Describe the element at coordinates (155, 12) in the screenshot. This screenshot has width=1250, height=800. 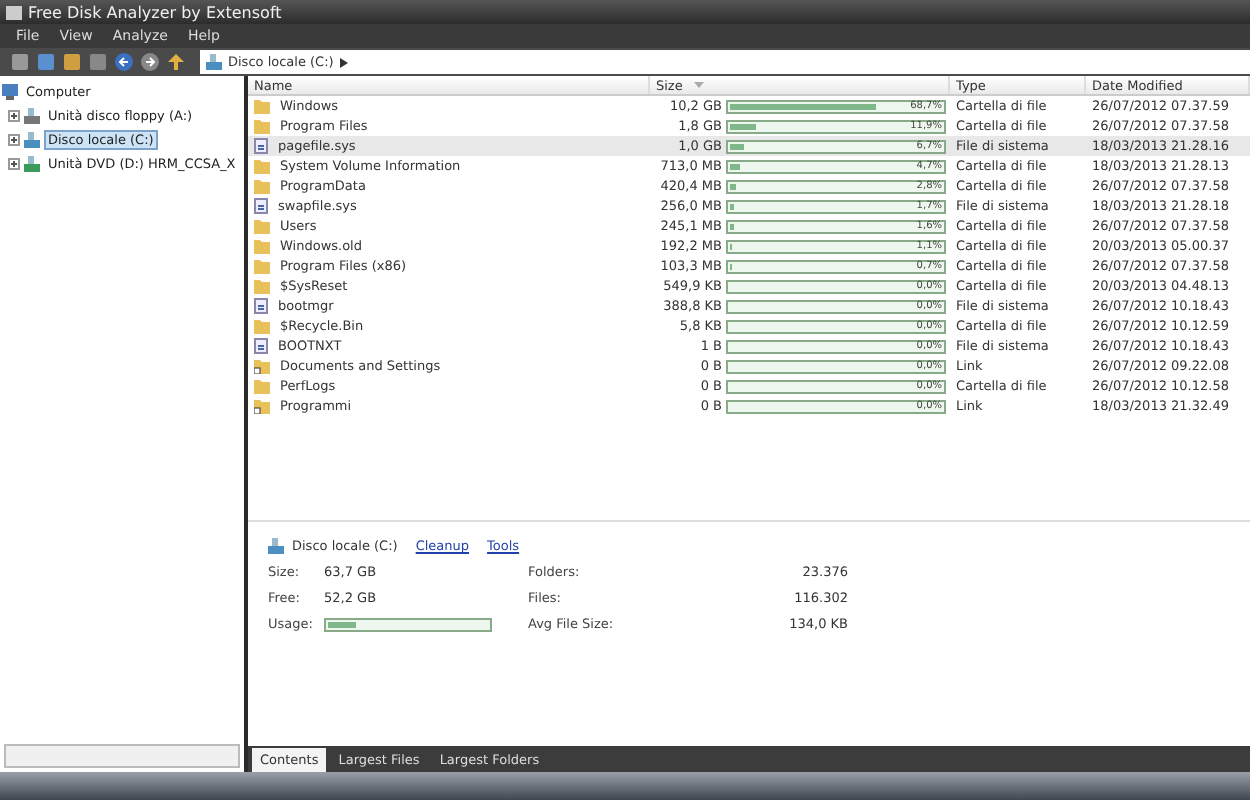
I see `window-title-text: Free Disk Analyzer by Extensoft` at that location.